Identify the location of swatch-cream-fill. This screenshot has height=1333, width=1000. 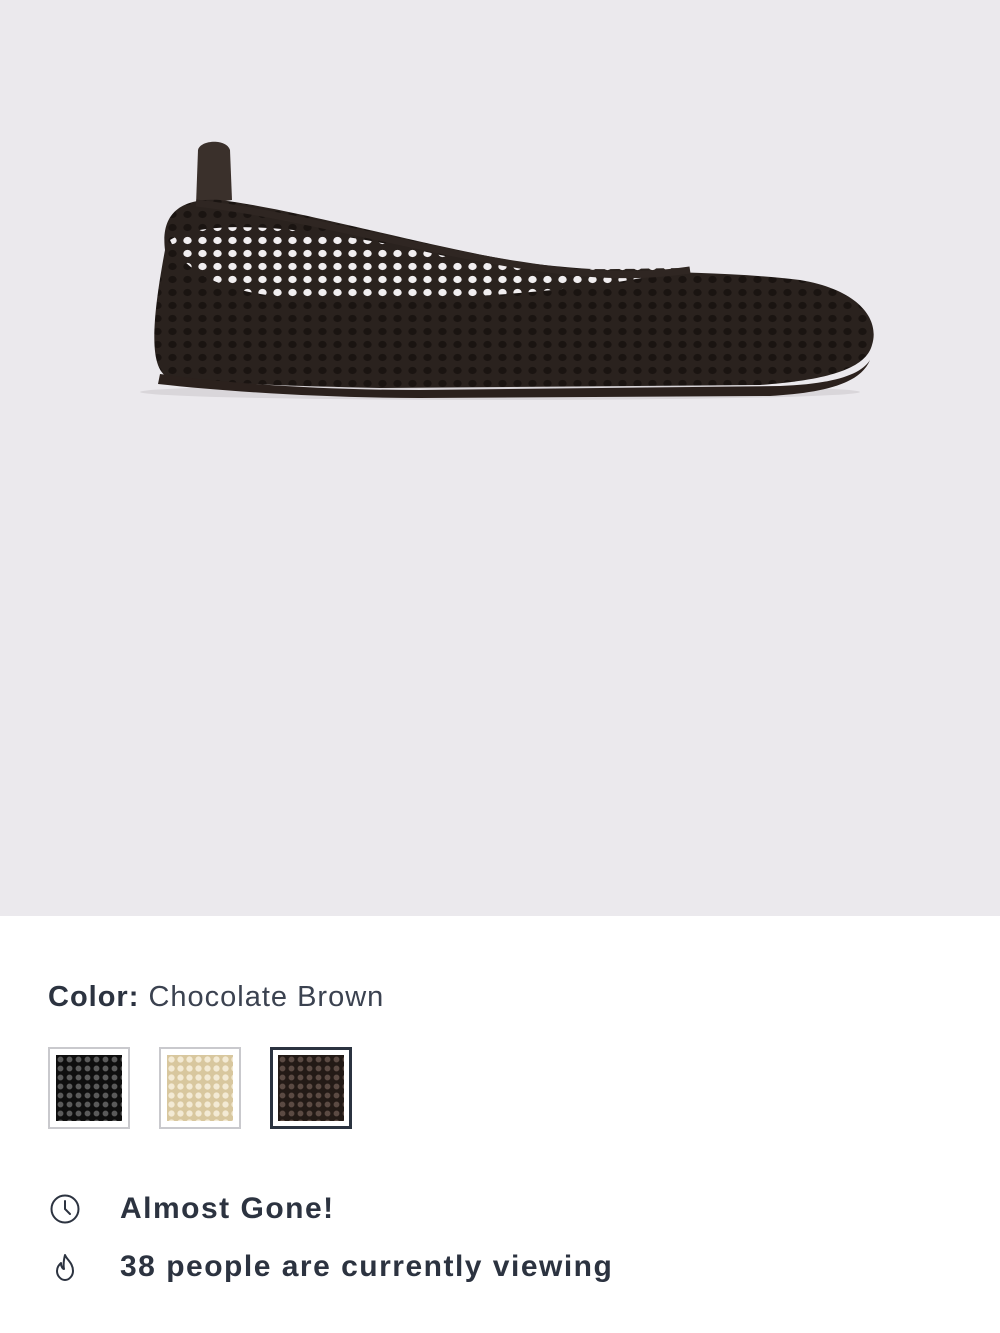
(200, 1088).